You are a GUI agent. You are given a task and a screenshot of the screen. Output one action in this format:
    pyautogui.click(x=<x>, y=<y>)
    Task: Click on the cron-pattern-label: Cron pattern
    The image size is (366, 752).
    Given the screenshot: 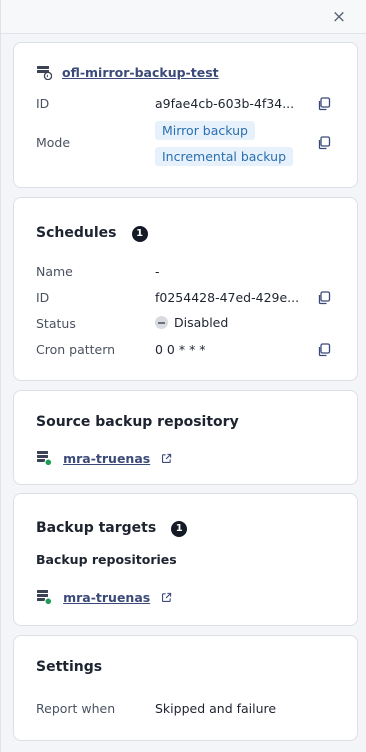 What is the action you would take?
    pyautogui.click(x=76, y=349)
    